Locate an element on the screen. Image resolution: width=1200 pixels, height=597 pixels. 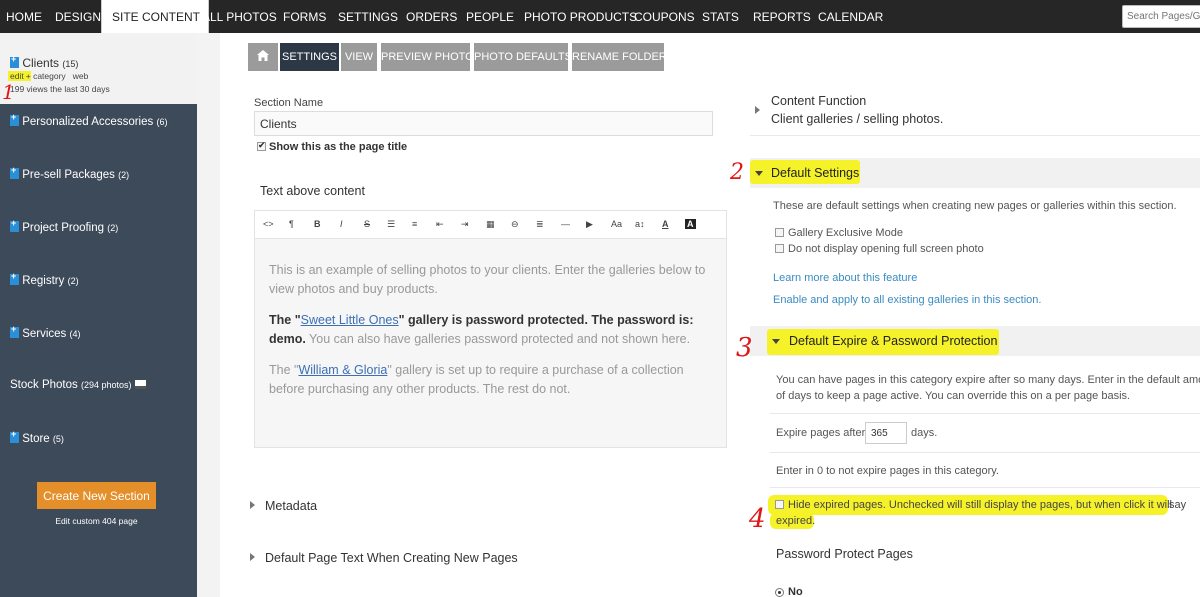
nav-reports: REPORTS is located at coordinates (782, 16).